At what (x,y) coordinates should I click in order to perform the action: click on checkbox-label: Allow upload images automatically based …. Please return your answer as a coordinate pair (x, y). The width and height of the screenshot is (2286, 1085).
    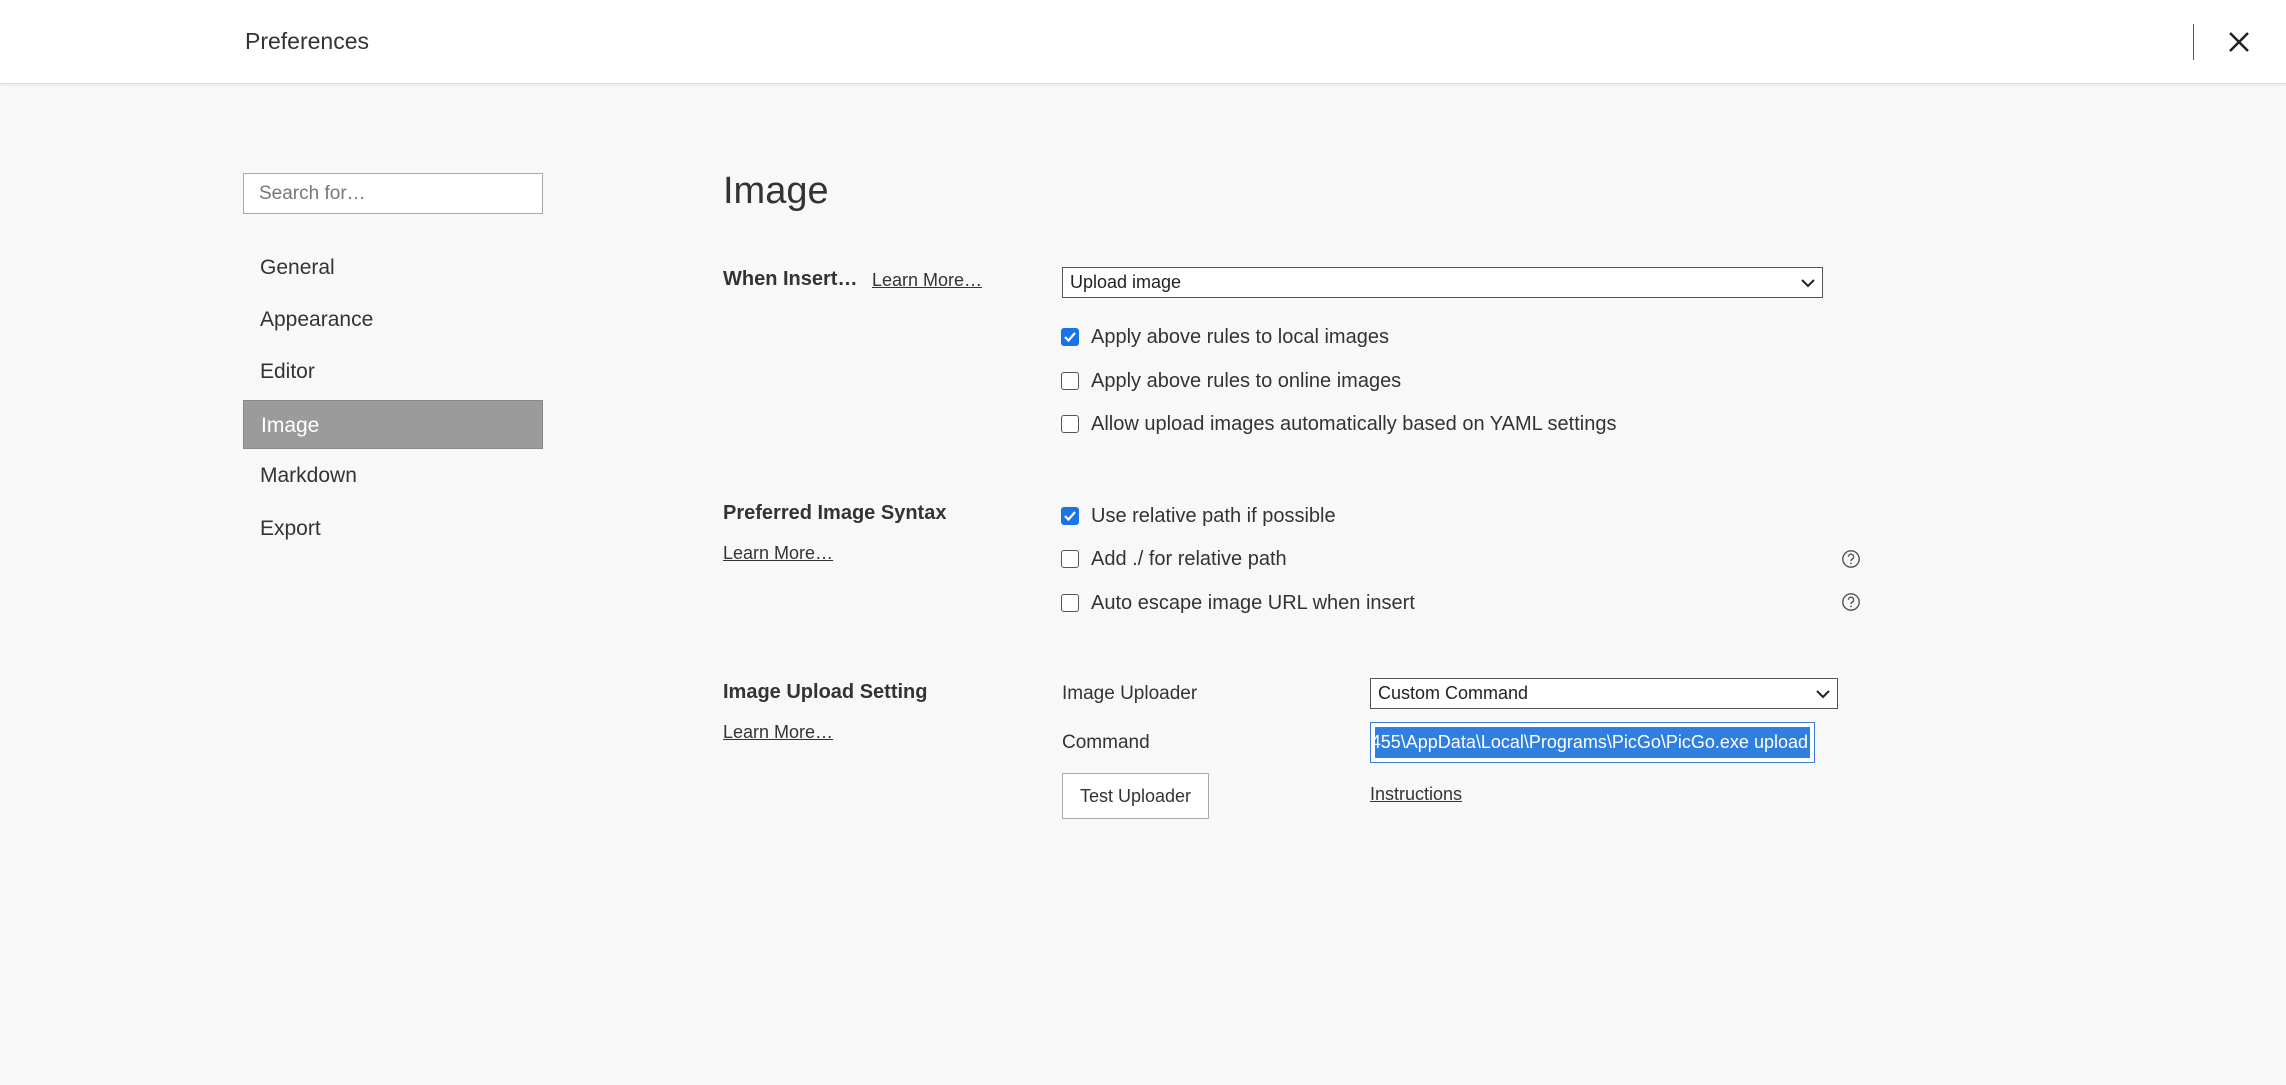
    Looking at the image, I should click on (1354, 423).